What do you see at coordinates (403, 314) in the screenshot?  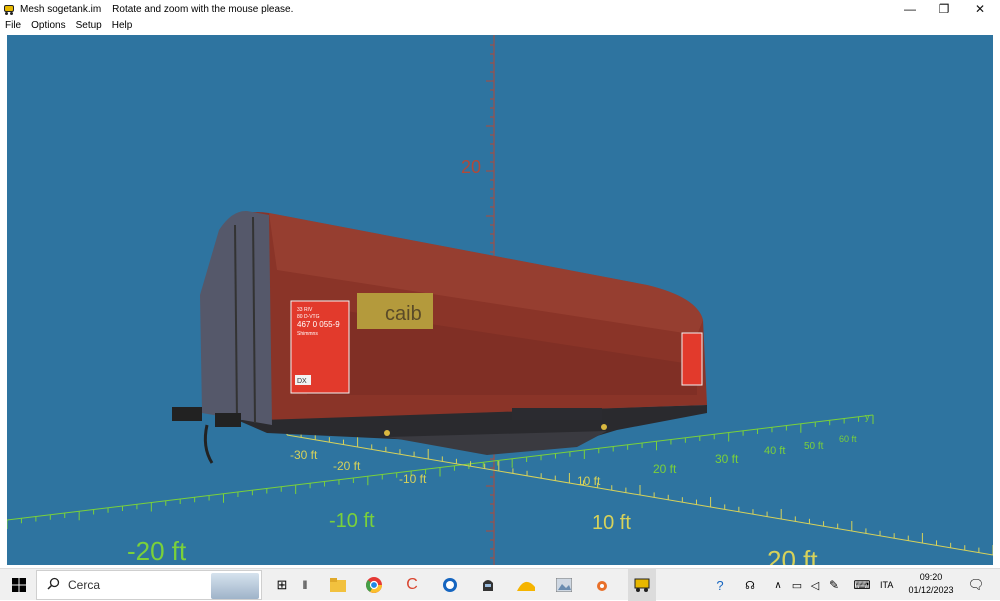 I see `caib-logo-text: caib` at bounding box center [403, 314].